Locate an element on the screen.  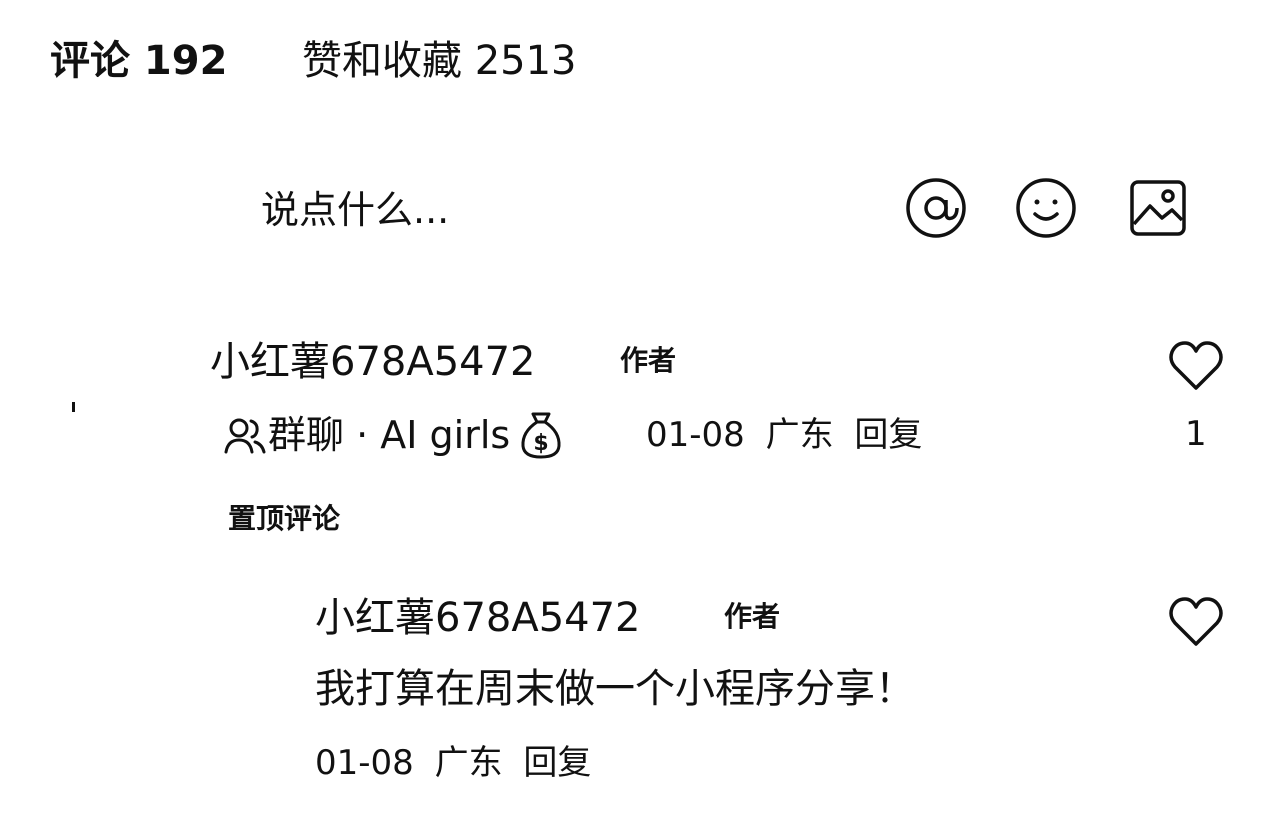
tab-likes-favorites: 赞和收藏 2513 is located at coordinates (439, 61).